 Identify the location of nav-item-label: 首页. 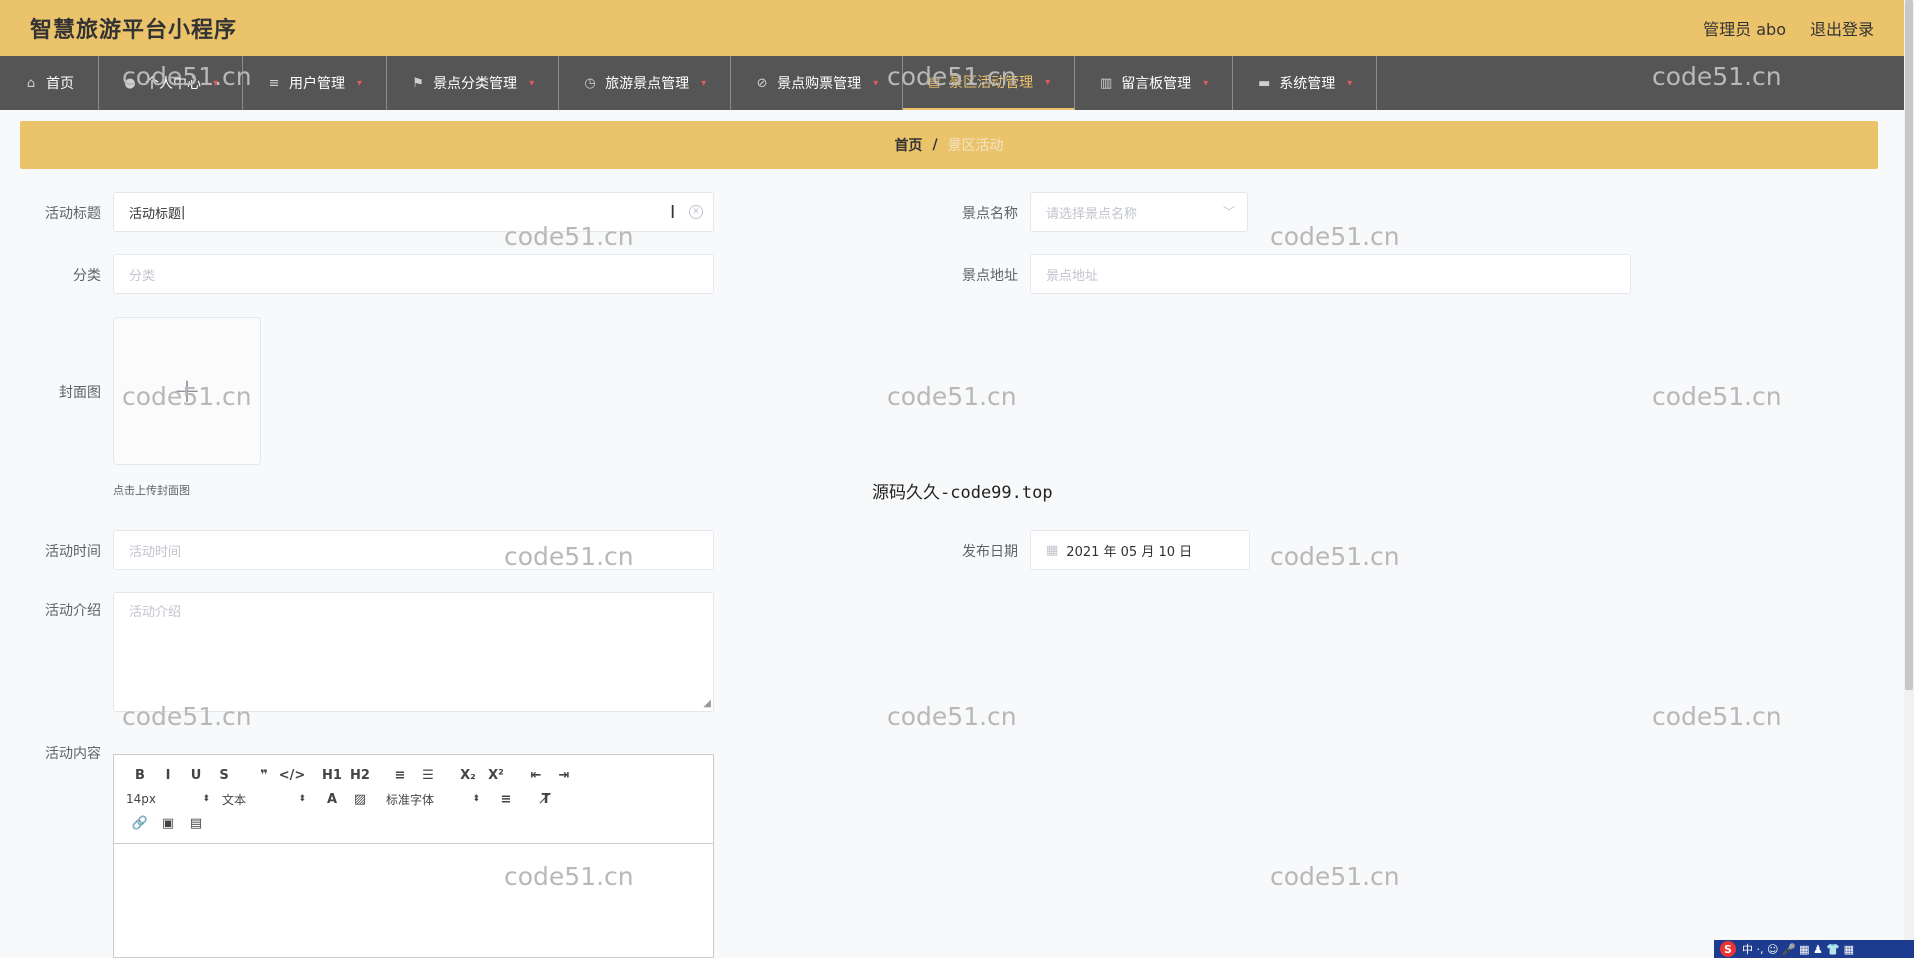
(60, 84).